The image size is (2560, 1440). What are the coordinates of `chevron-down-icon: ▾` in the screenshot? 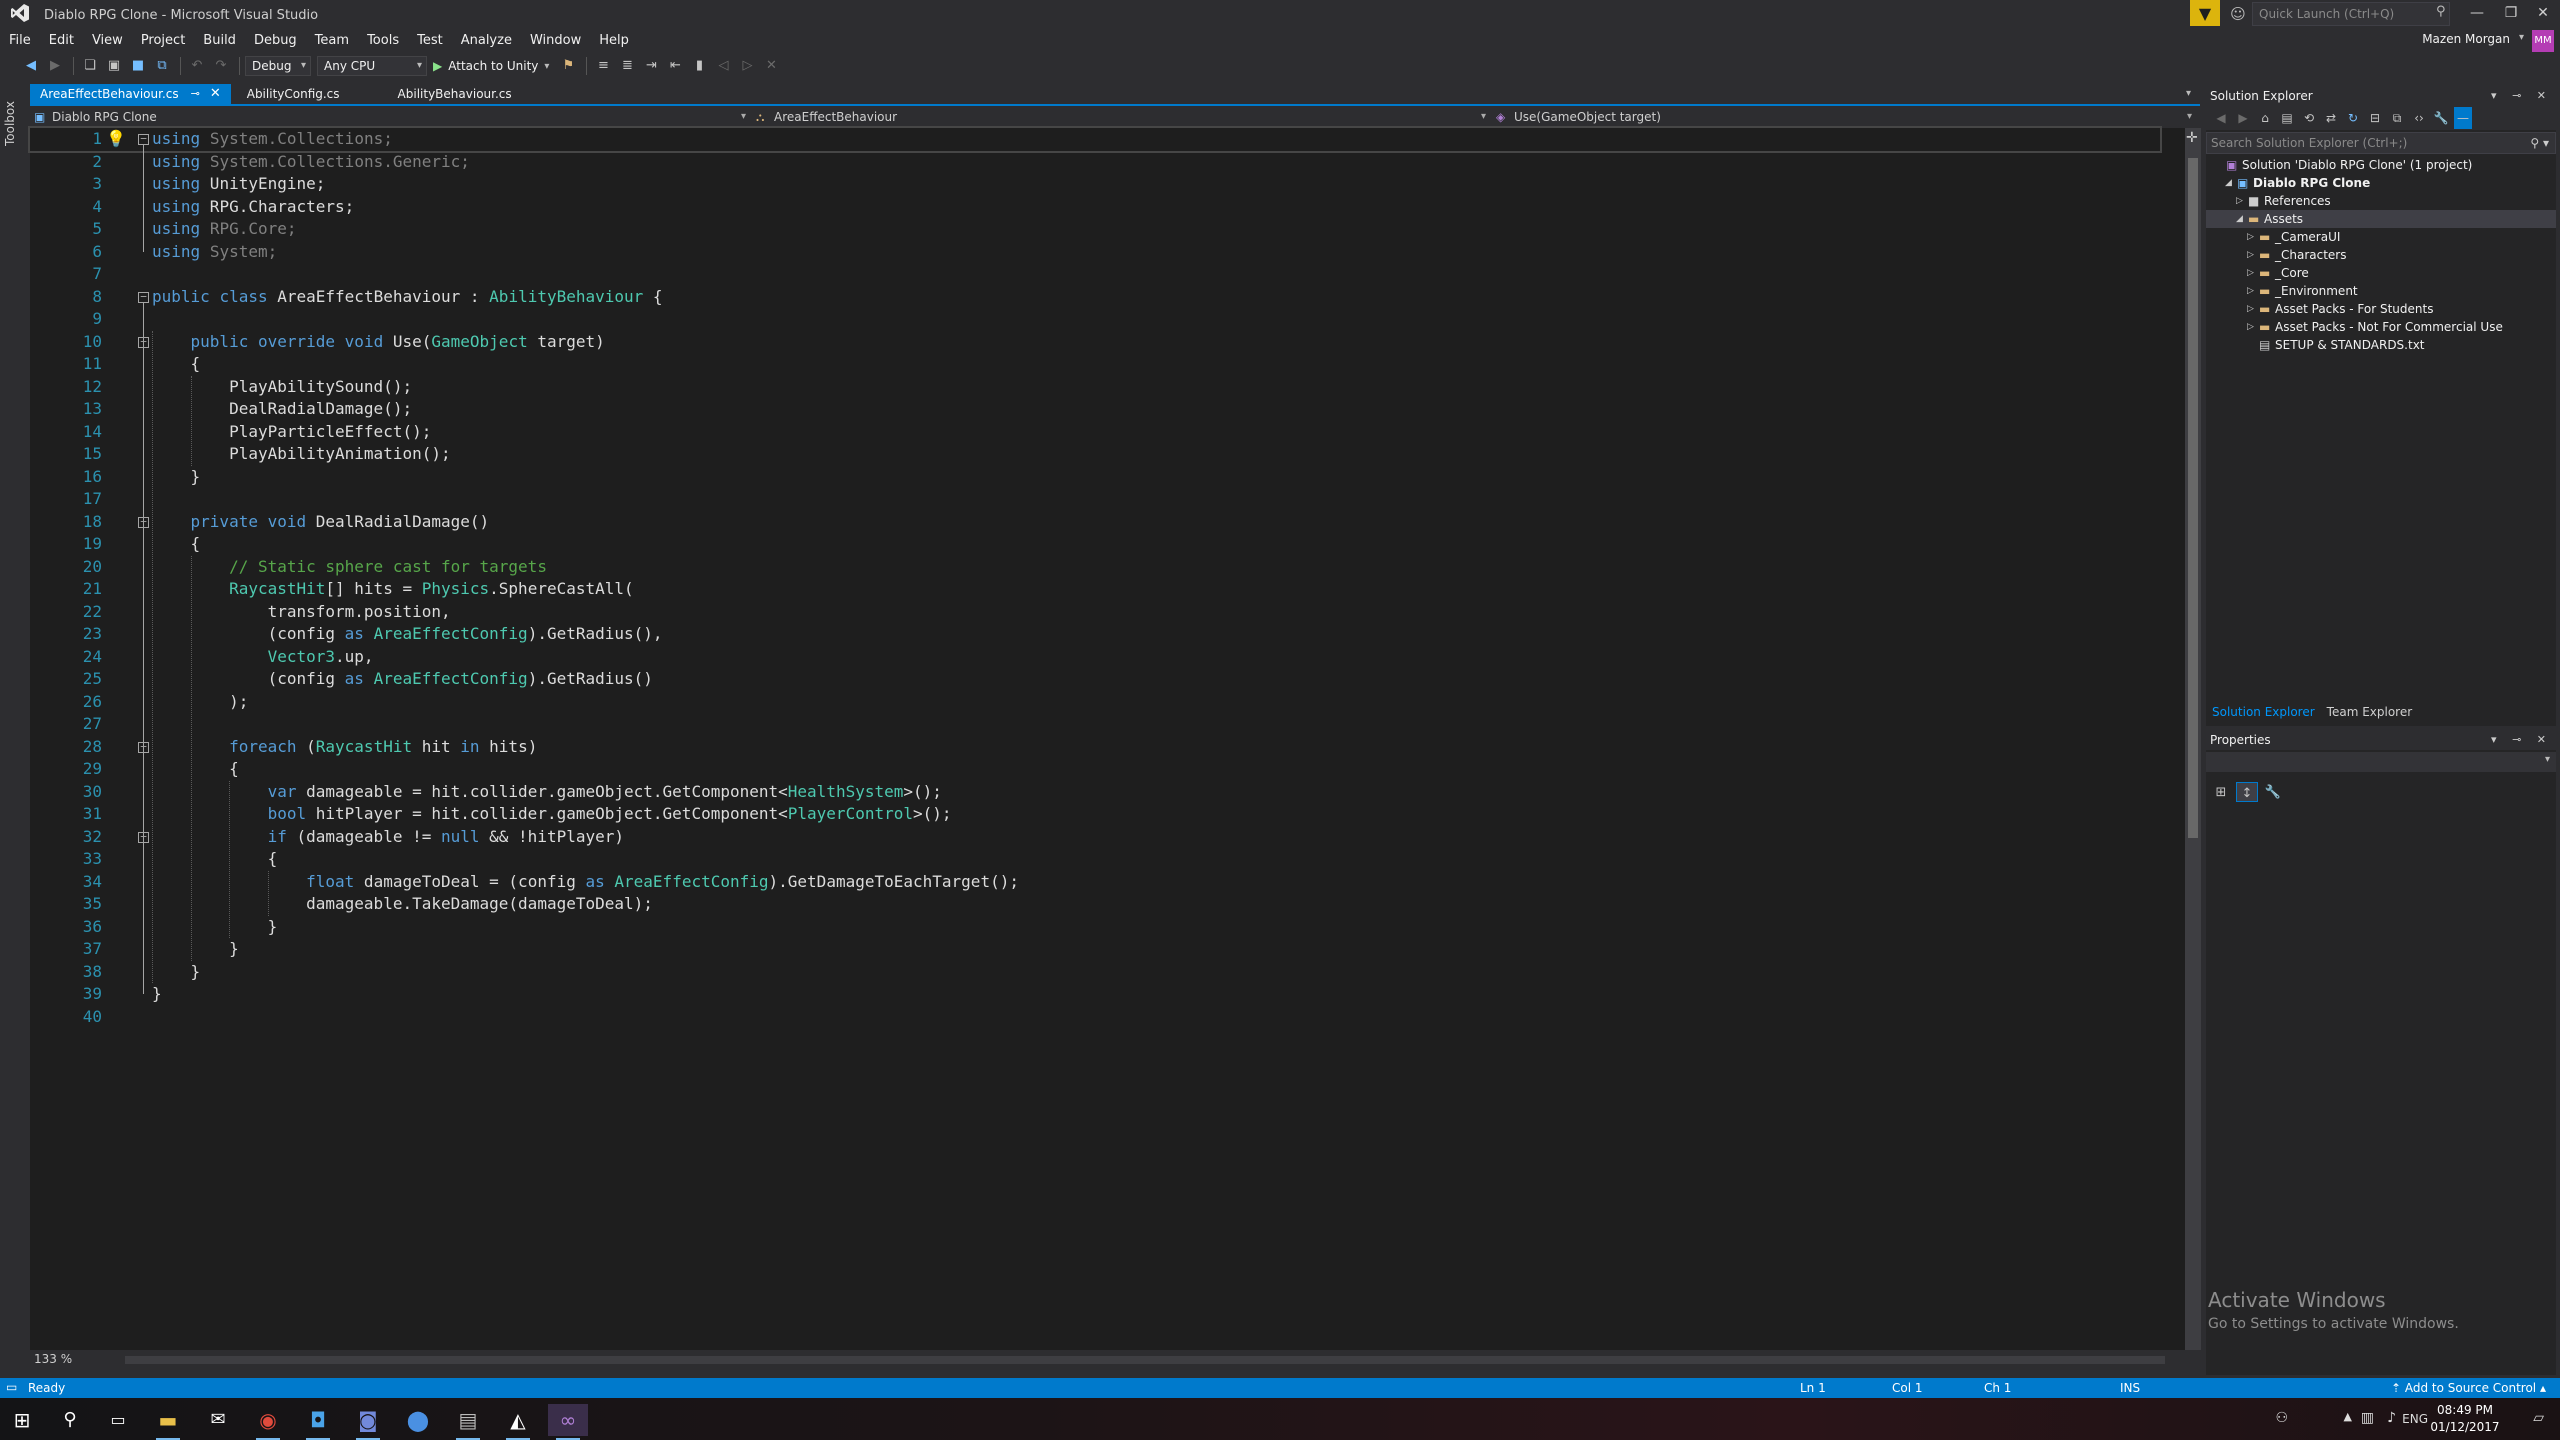 It's located at (2521, 37).